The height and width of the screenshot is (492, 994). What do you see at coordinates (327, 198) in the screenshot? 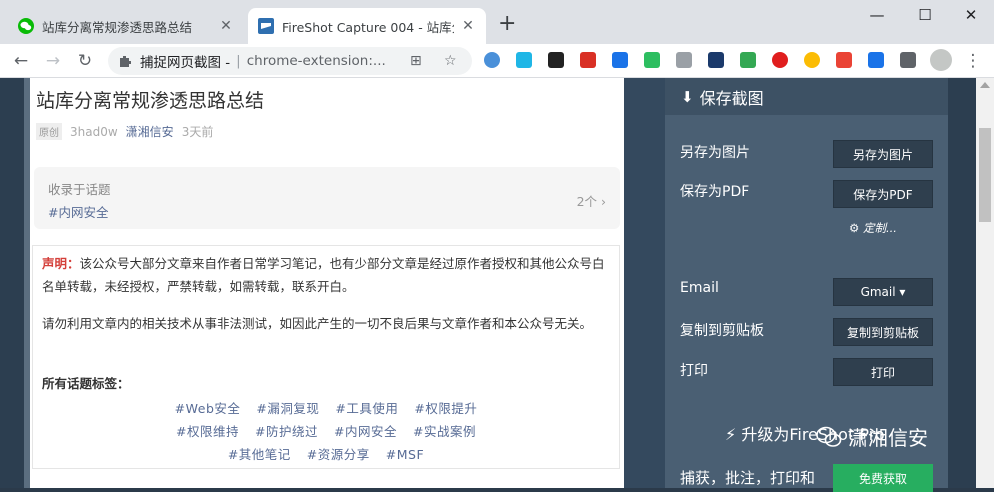
I see `topic-card: 收录于话题 #内网安全 2个 ›` at bounding box center [327, 198].